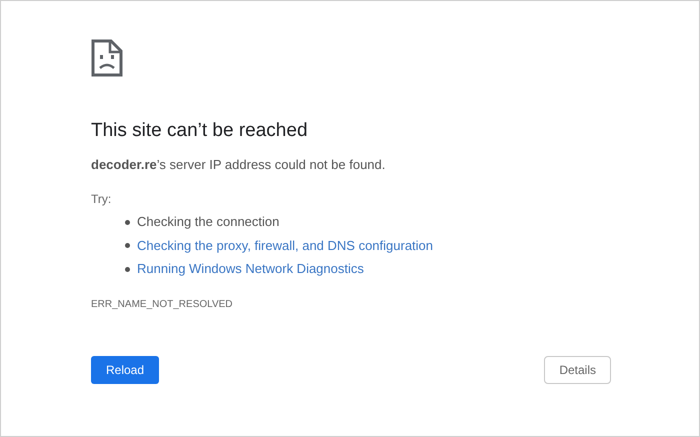 The height and width of the screenshot is (437, 700). Describe the element at coordinates (125, 370) in the screenshot. I see `reload-button: Reload` at that location.